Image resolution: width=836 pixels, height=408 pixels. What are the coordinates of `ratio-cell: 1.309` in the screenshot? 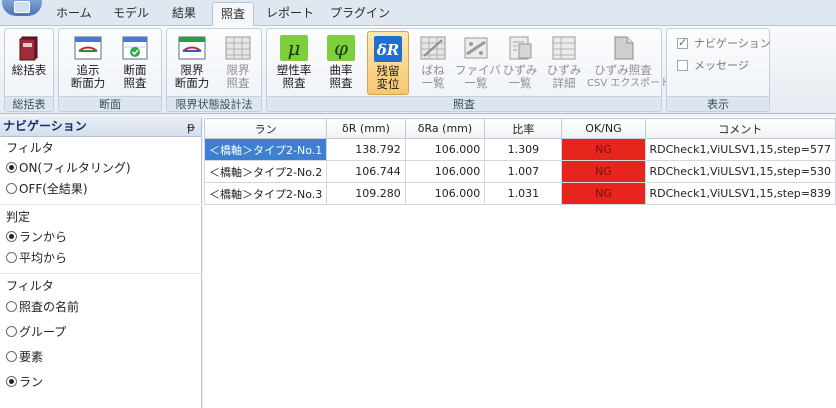 It's located at (523, 149).